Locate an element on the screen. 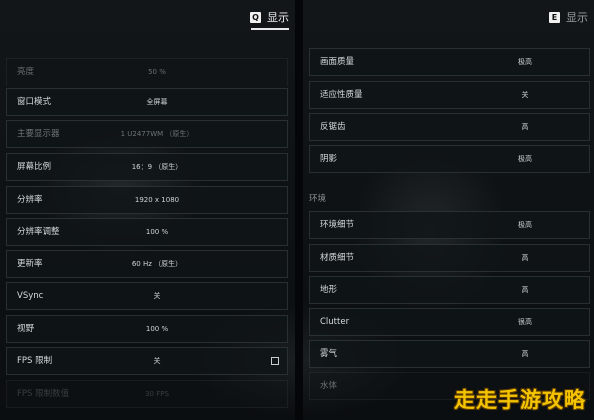 The height and width of the screenshot is (420, 594). setting-label: 适应性质量 is located at coordinates (341, 95).